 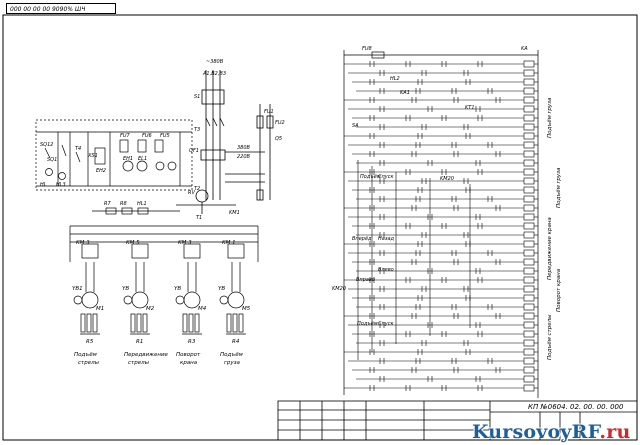 I want to click on svg-text: FU6, so click(x=147, y=136).